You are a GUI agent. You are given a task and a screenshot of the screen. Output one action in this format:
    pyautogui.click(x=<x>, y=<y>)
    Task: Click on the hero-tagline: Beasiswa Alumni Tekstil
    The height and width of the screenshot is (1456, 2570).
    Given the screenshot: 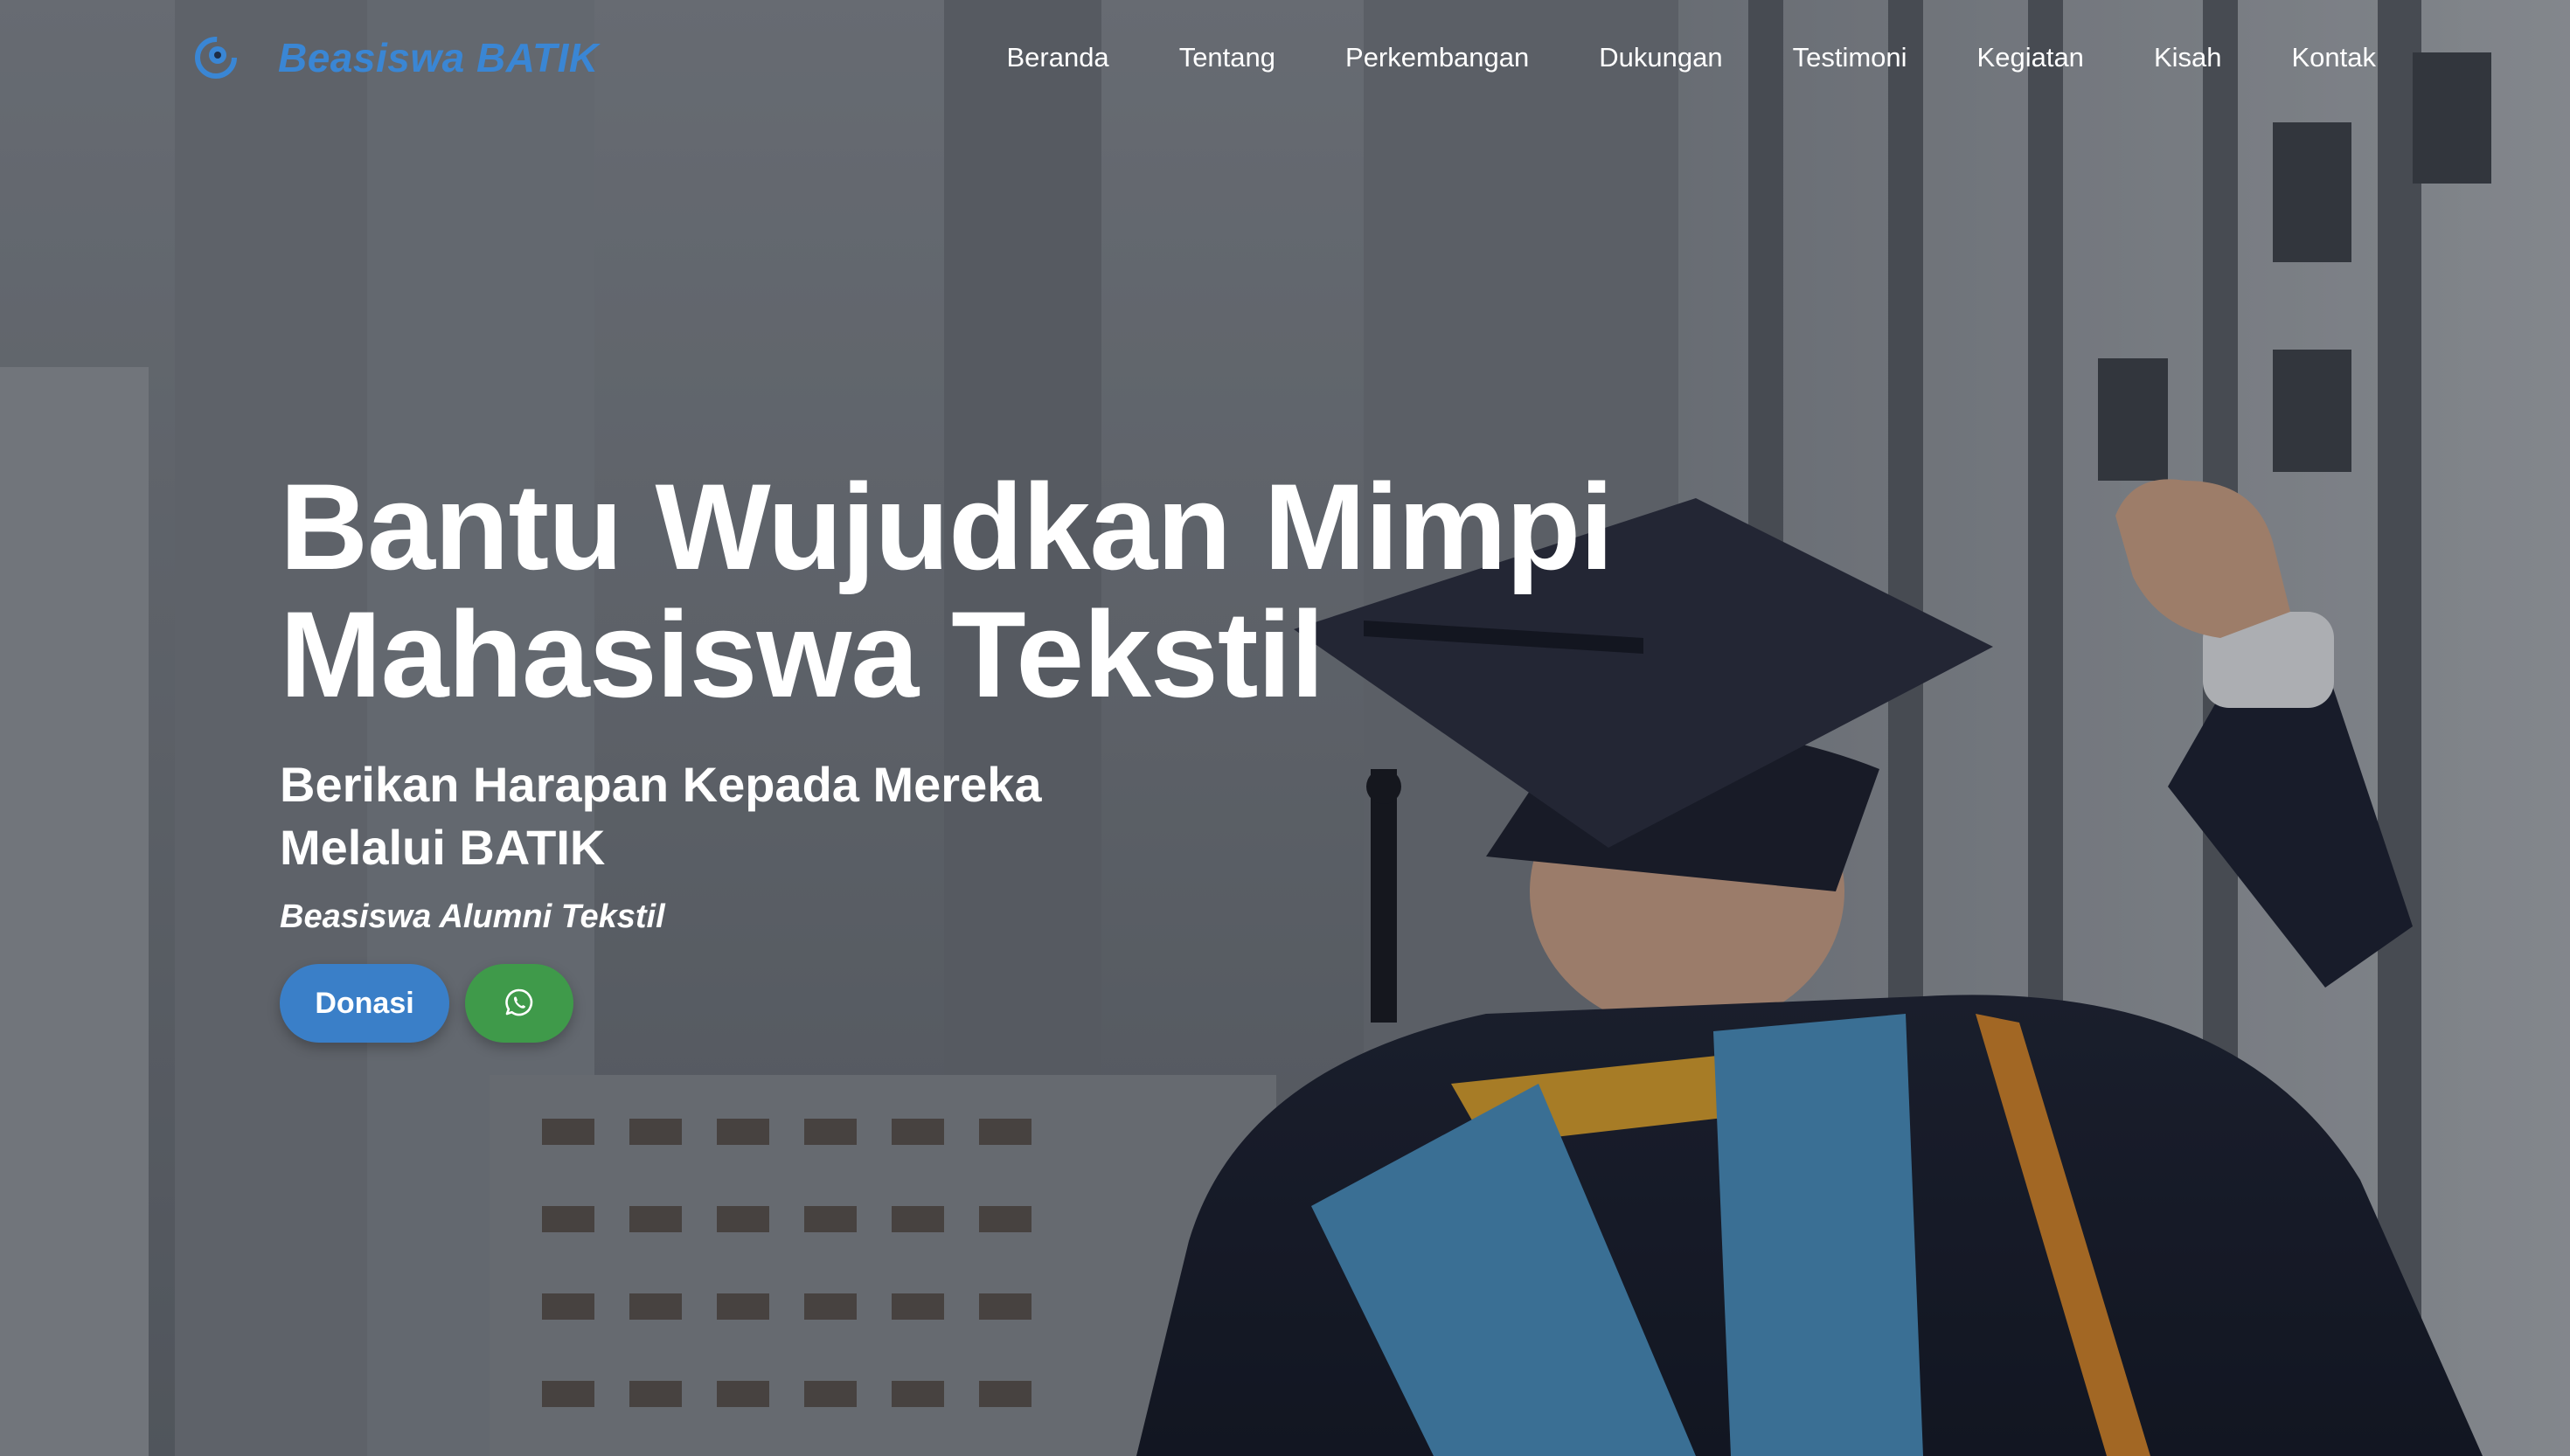 What is the action you would take?
    pyautogui.click(x=472, y=916)
    